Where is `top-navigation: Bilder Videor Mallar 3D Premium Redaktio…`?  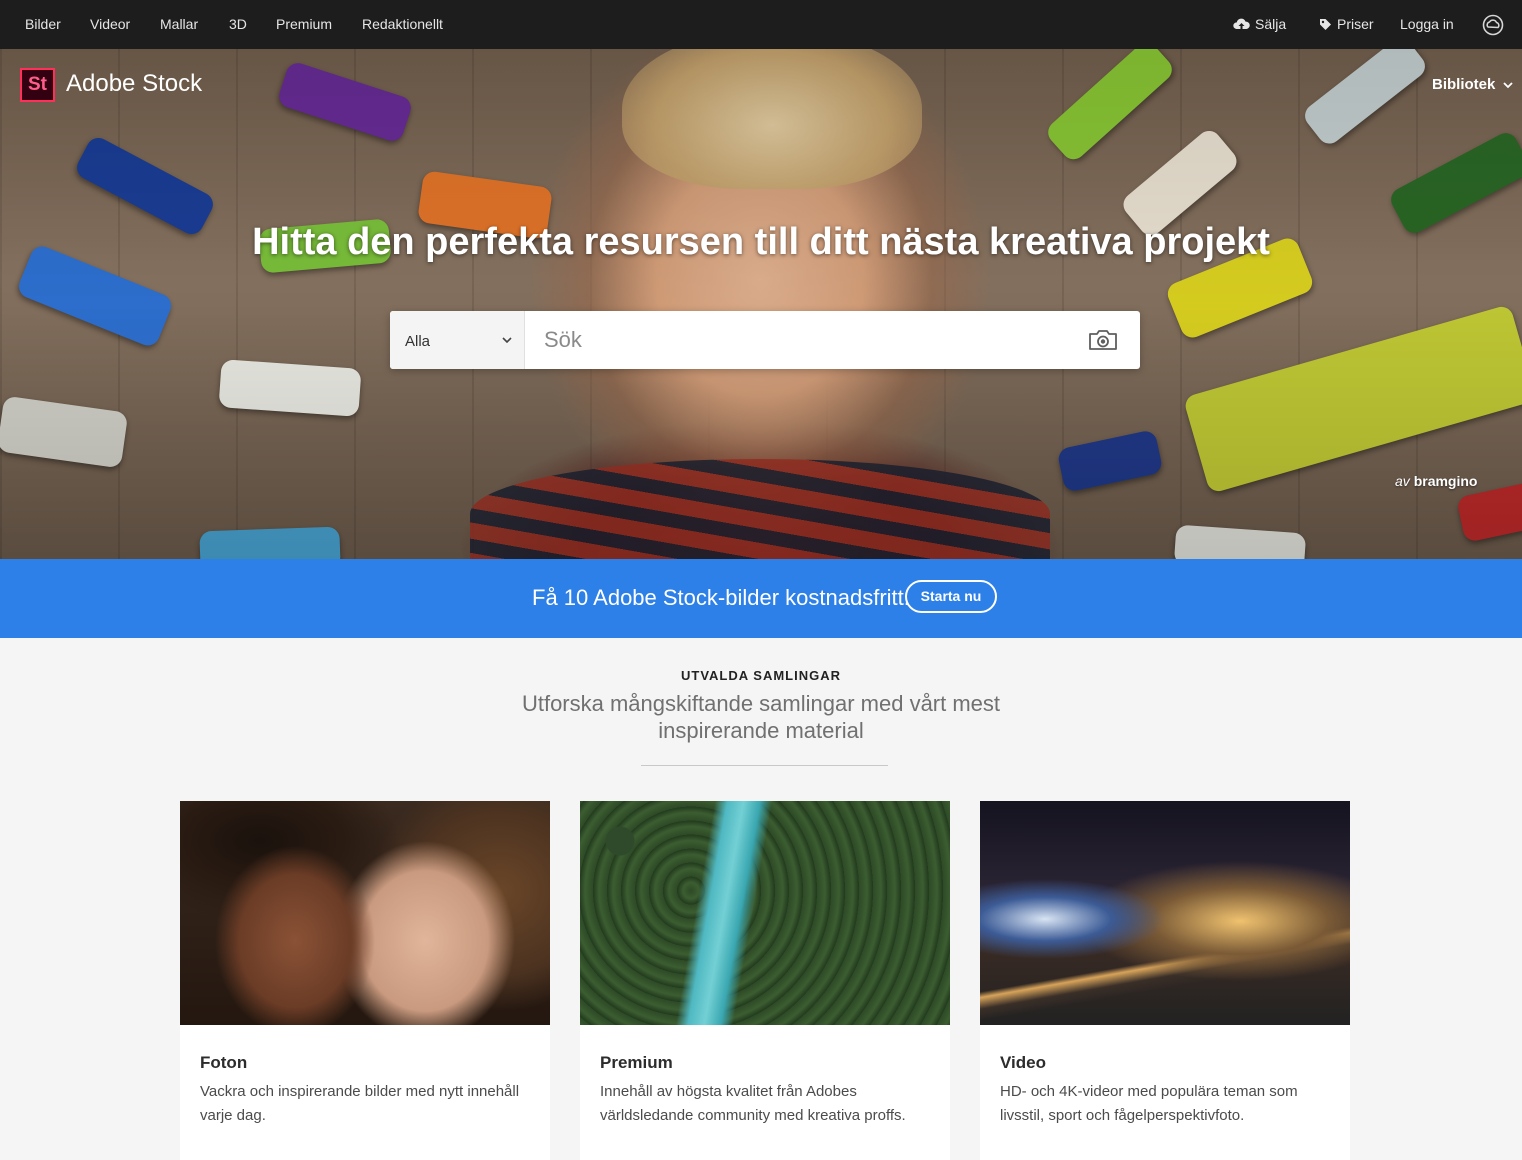
top-navigation: Bilder Videor Mallar 3D Premium Redaktio… is located at coordinates (761, 24).